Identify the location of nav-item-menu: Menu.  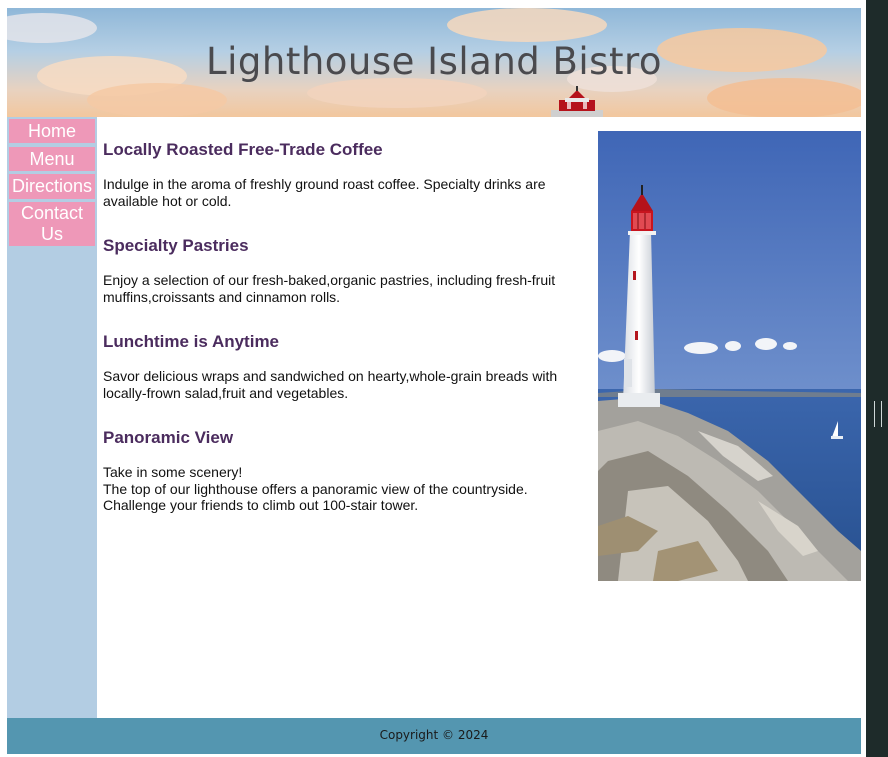
(52, 159).